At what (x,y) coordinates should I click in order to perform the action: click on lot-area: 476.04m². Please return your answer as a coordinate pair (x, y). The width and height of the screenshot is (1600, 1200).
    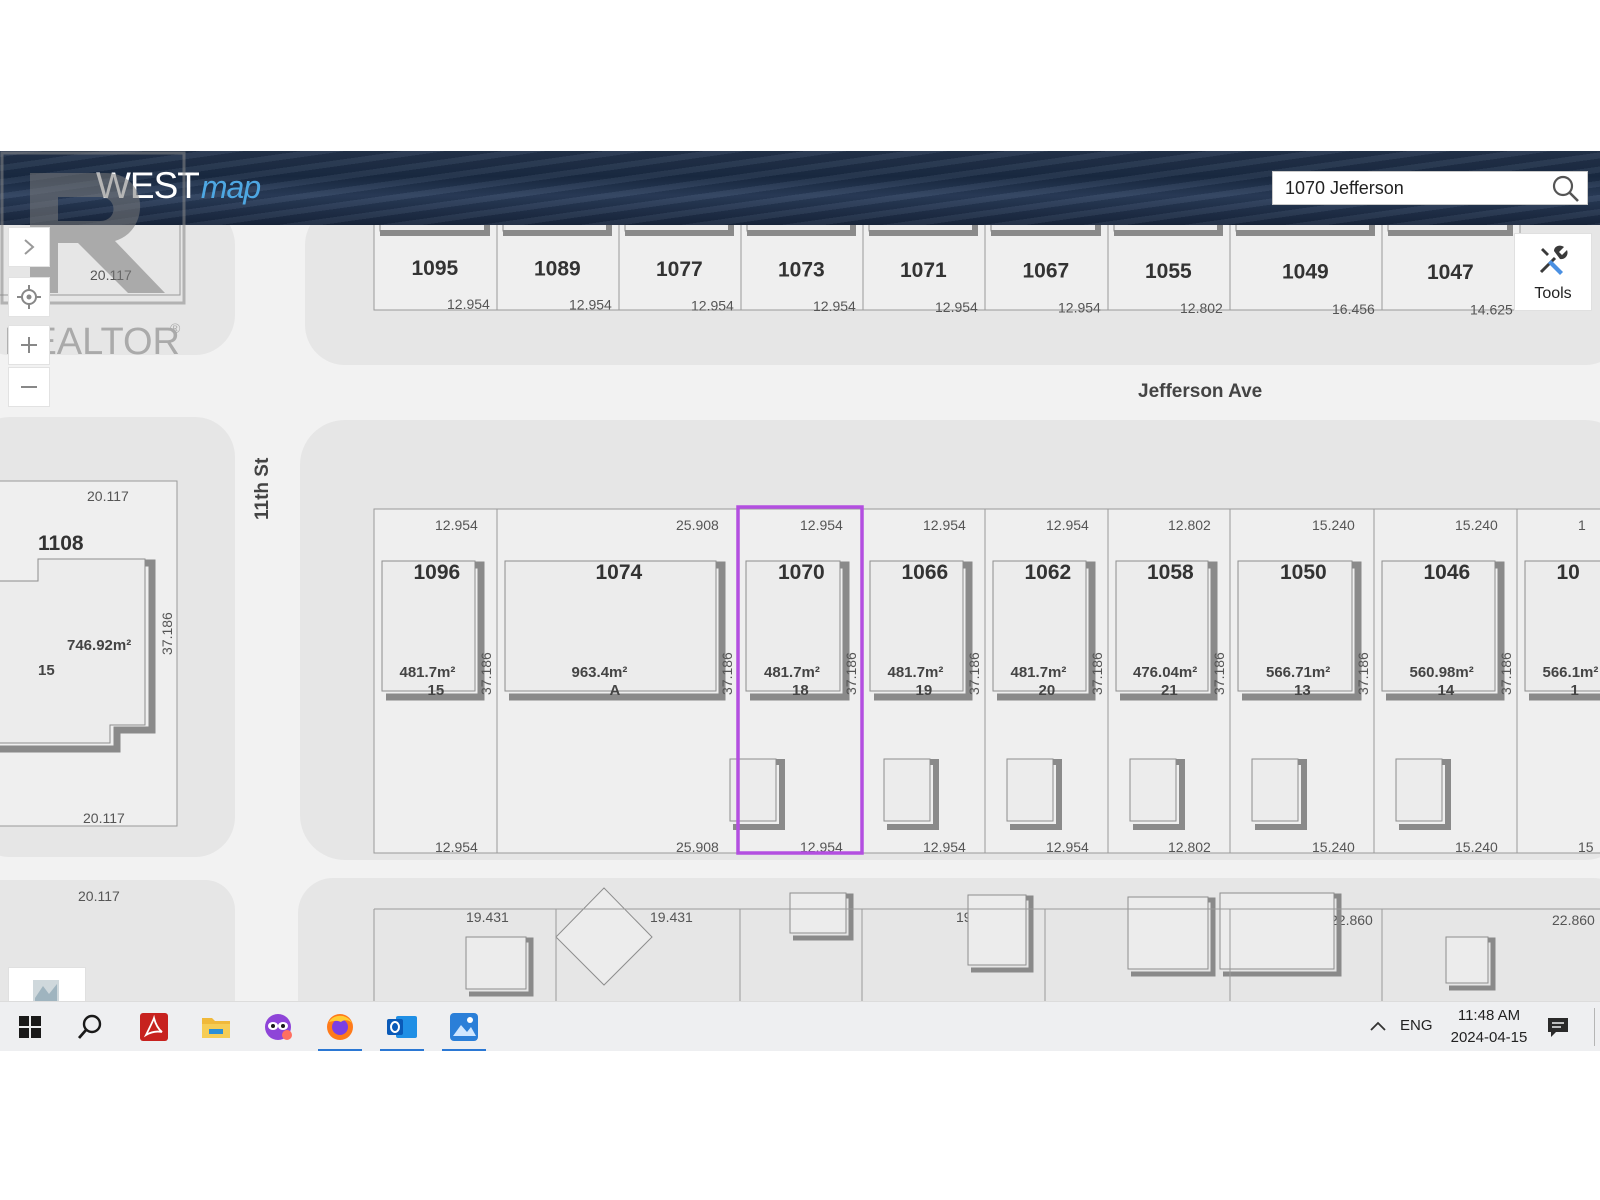
    Looking at the image, I should click on (1165, 672).